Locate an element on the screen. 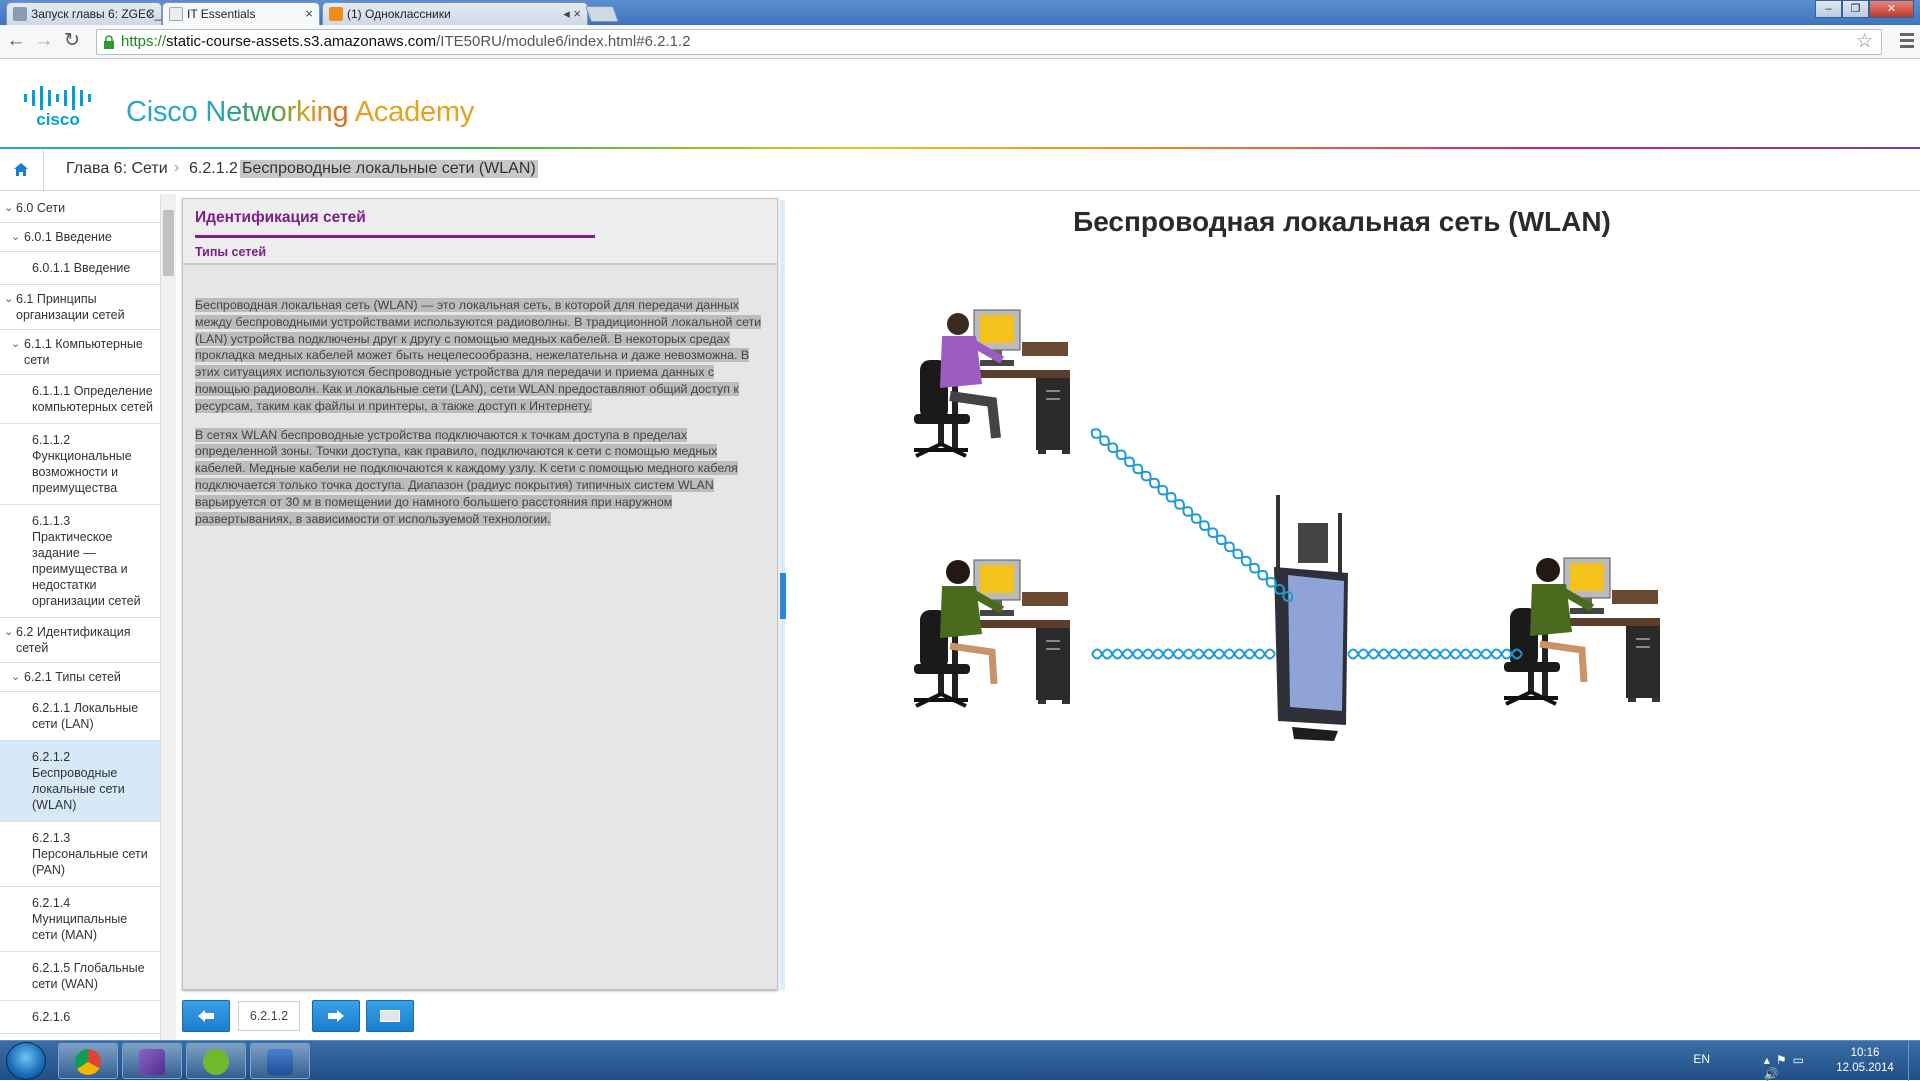 Image resolution: width=1920 pixels, height=1081 pixels. visual-studio-icon is located at coordinates (152, 1062).